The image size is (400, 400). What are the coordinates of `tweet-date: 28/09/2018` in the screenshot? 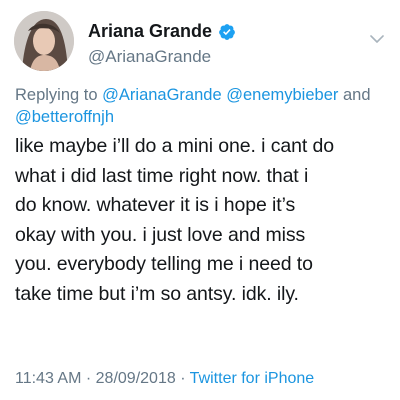 It's located at (136, 378).